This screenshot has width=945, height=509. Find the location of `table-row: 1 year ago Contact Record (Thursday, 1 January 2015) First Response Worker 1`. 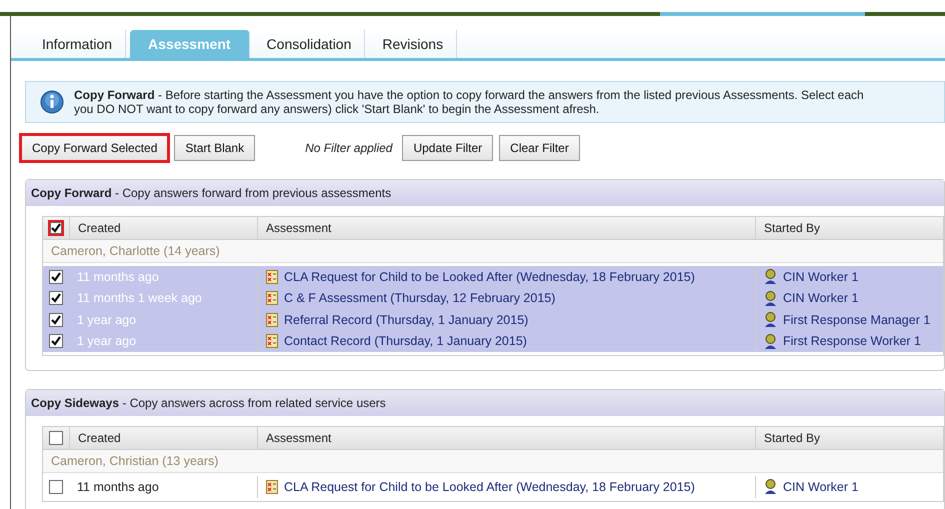

table-row: 1 year ago Contact Record (Thursday, 1 January 2015) First Response Worker 1 is located at coordinates (493, 341).